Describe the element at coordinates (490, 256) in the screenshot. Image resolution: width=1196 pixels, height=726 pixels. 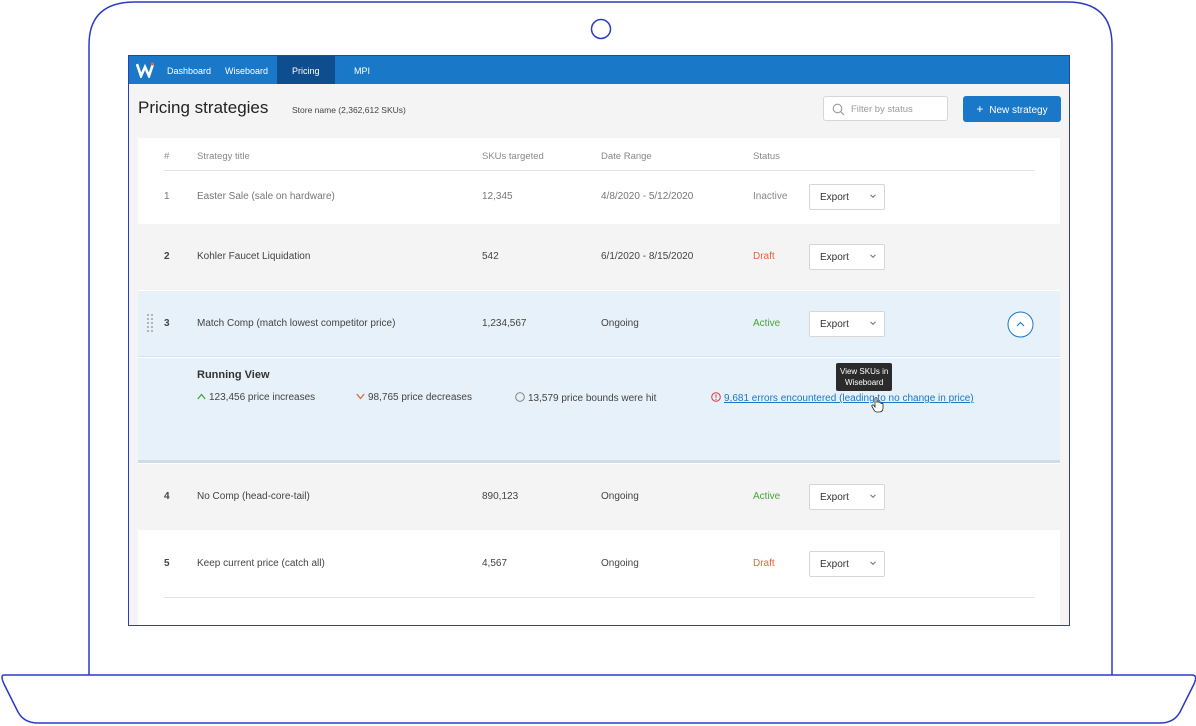
I see `skus-targeted: 542` at that location.